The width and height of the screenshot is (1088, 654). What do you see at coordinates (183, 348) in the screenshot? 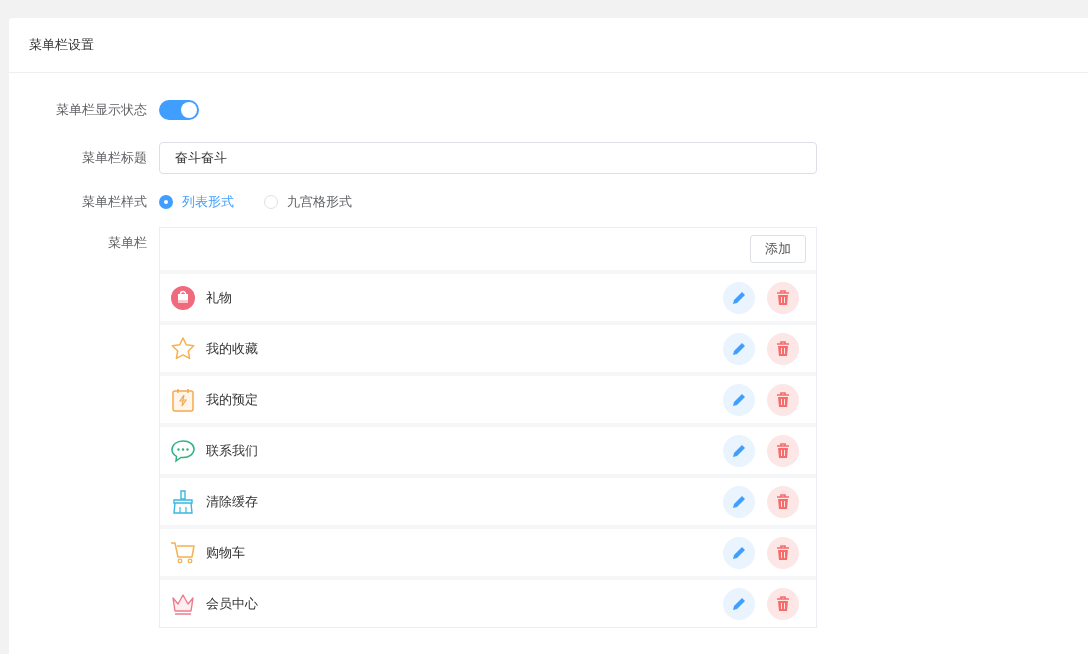
I see `star-icon` at bounding box center [183, 348].